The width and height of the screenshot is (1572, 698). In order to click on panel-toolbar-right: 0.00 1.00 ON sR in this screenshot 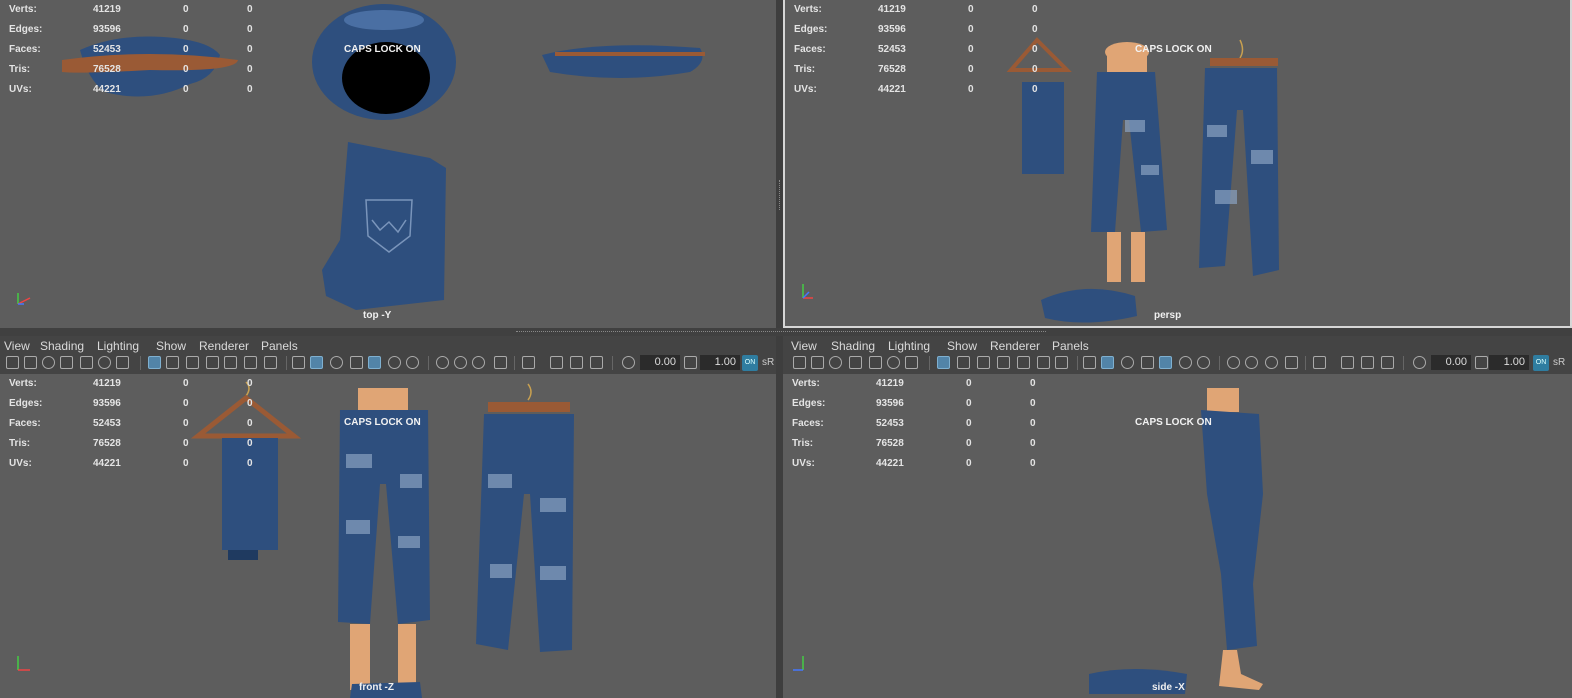, I will do `click(1177, 363)`.